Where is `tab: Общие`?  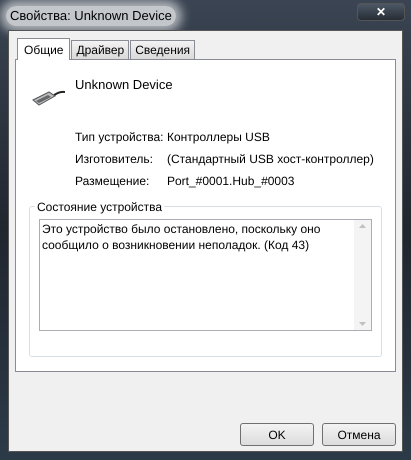
tab: Общие is located at coordinates (43, 49).